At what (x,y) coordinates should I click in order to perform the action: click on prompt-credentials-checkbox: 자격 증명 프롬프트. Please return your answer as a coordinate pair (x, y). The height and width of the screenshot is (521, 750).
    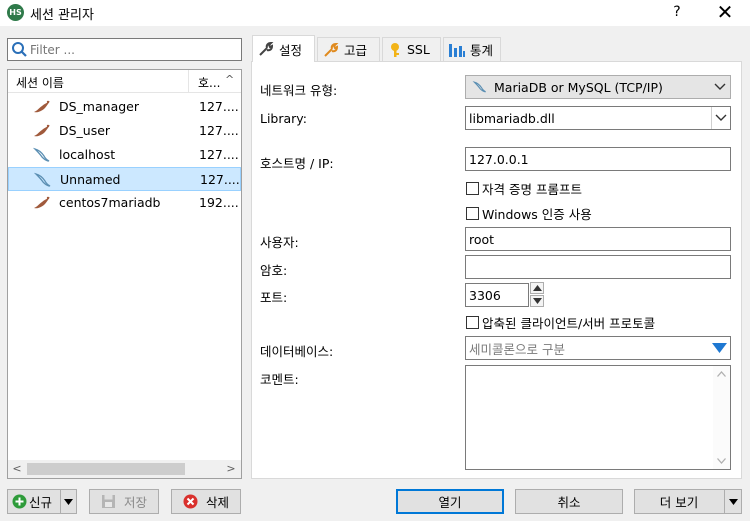
    Looking at the image, I should click on (524, 188).